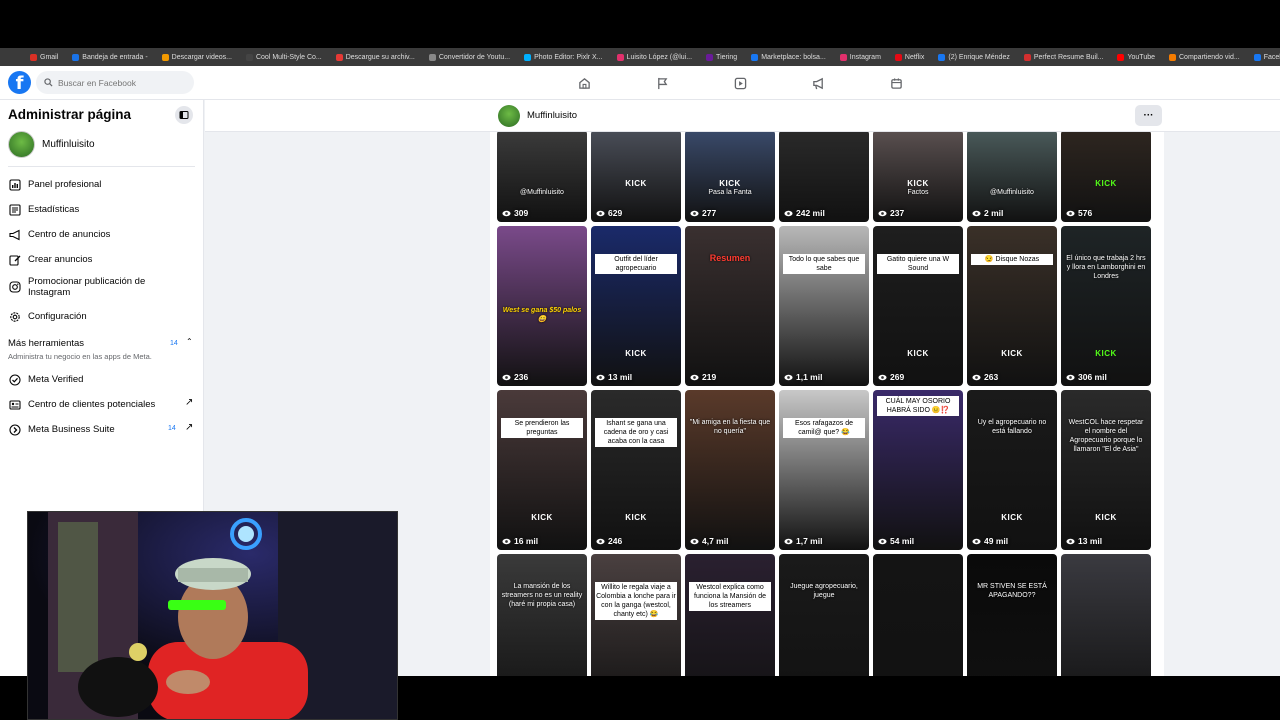 This screenshot has height=720, width=1280. What do you see at coordinates (103, 209) in the screenshot?
I see `sidebar-item-insights: Estadísticas` at bounding box center [103, 209].